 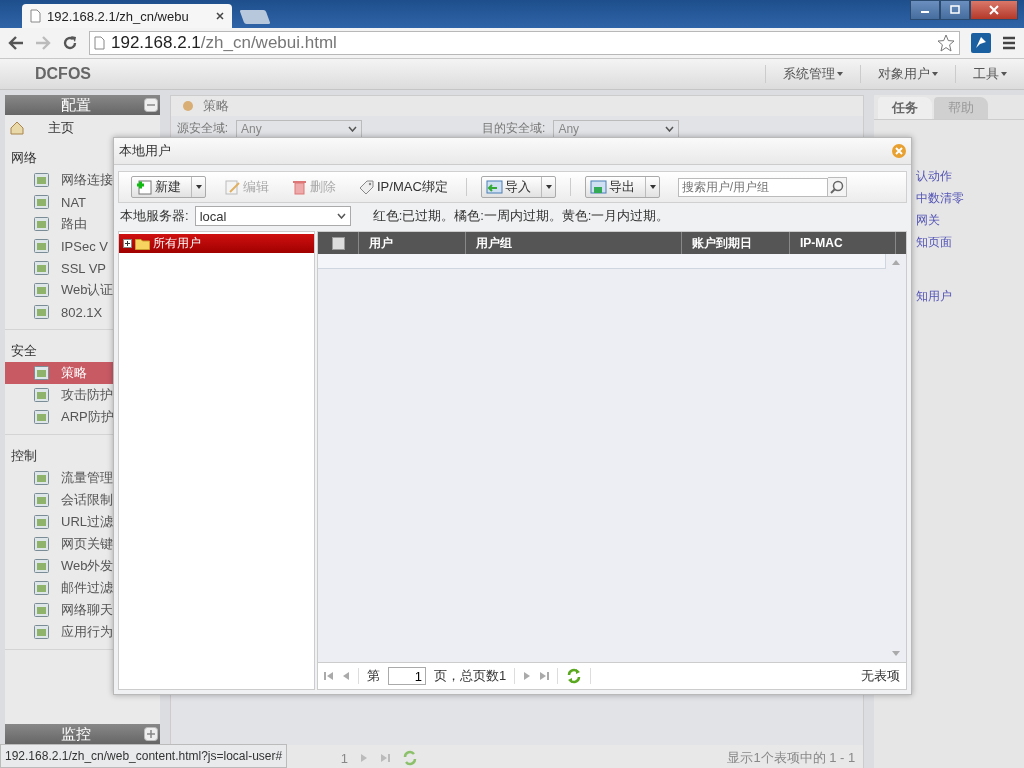 What do you see at coordinates (338, 243) in the screenshot?
I see `select-all-checkbox` at bounding box center [338, 243].